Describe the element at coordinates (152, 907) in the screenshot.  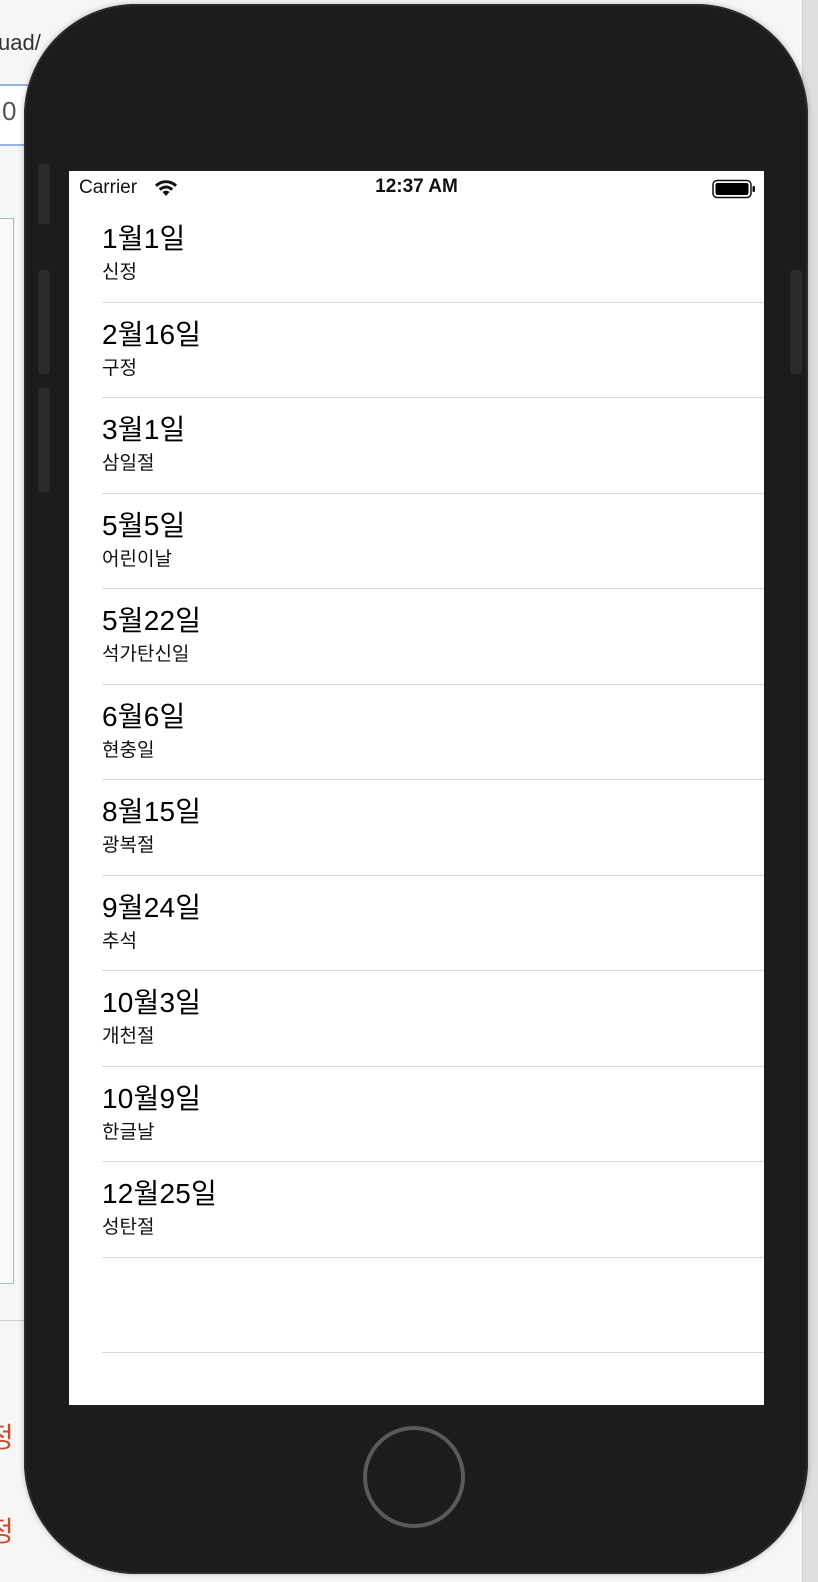
I see `holiday-date: 9월24일` at that location.